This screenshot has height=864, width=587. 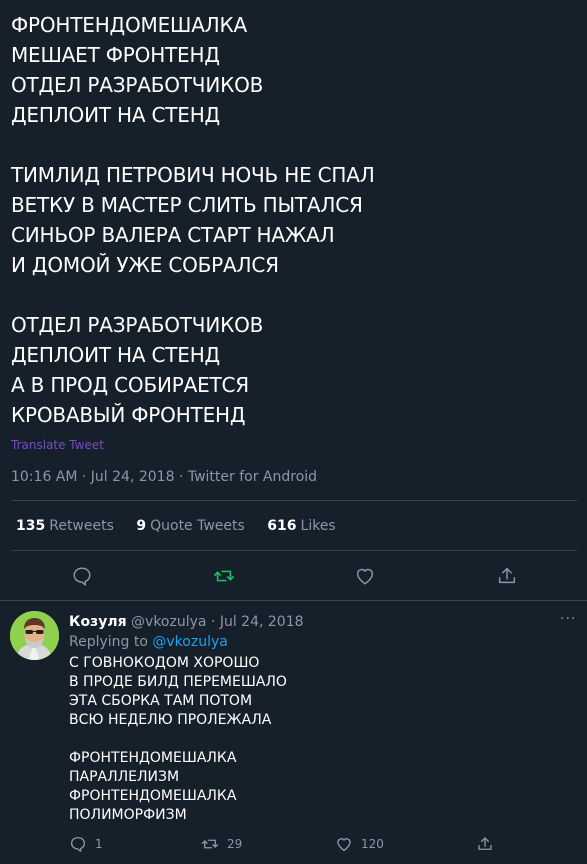 I want to click on retweets-stat: 135 Retweets, so click(x=65, y=526).